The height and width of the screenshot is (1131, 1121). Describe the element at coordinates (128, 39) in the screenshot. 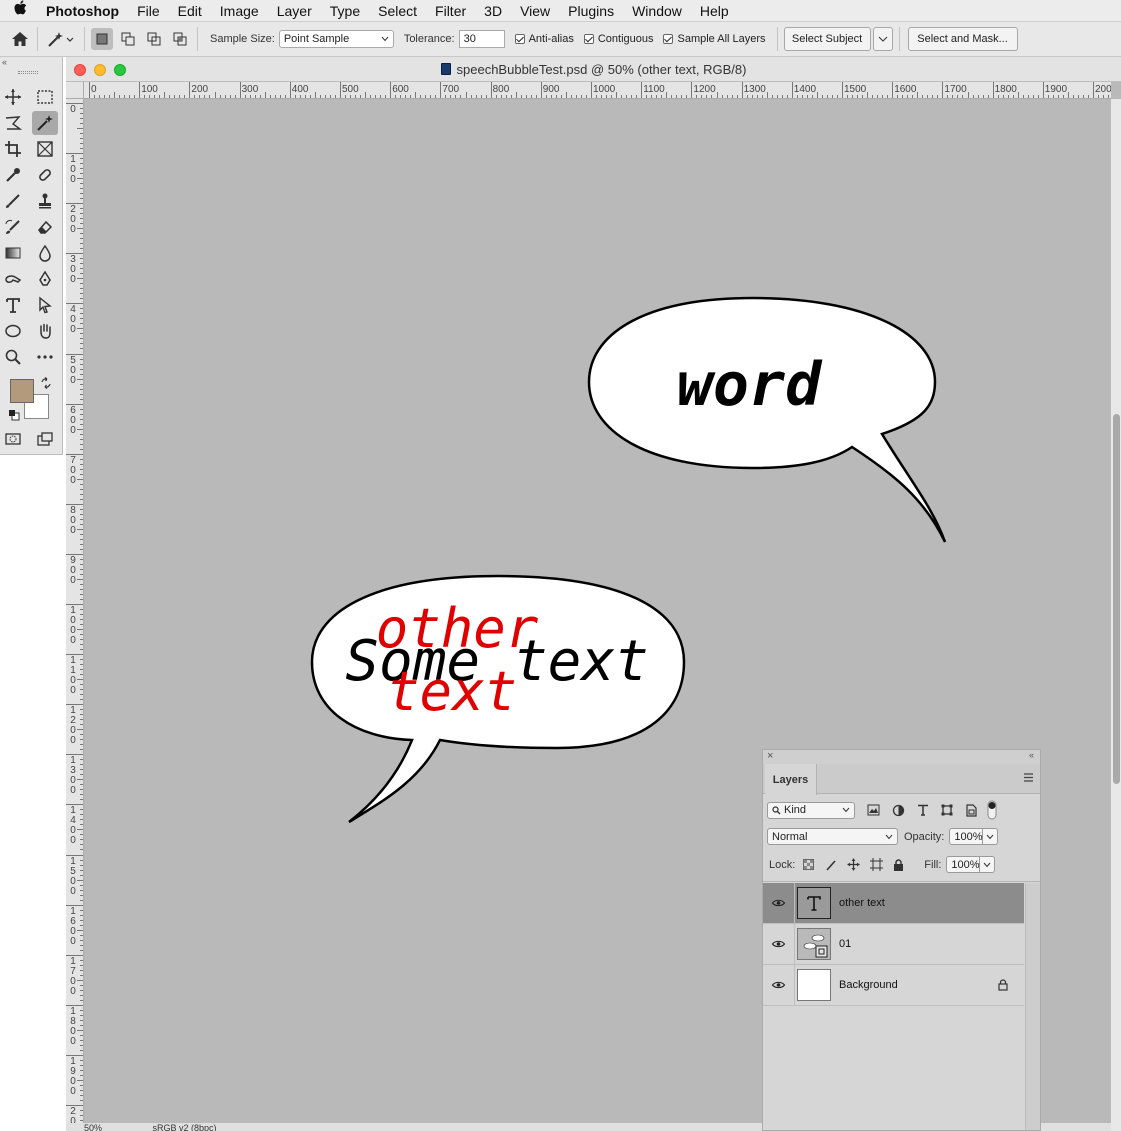

I see `add-selection-icon` at that location.